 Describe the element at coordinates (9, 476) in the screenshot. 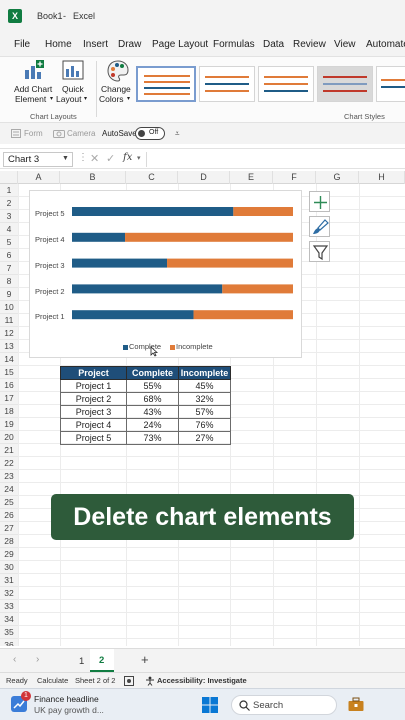

I see `row-header: 23` at that location.